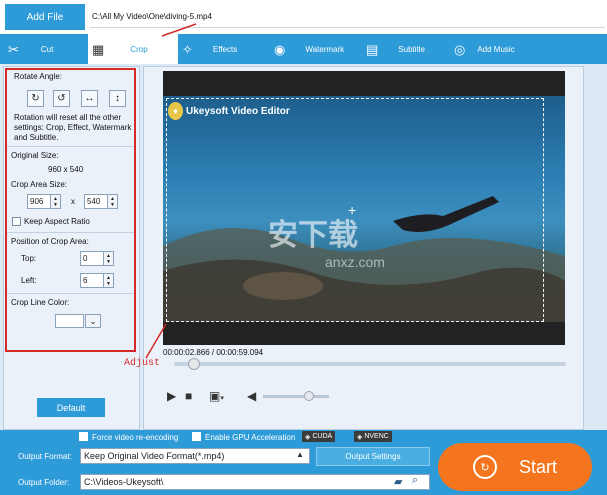 The height and width of the screenshot is (495, 607). I want to click on tab-effects: ✧ Effects, so click(222, 49).